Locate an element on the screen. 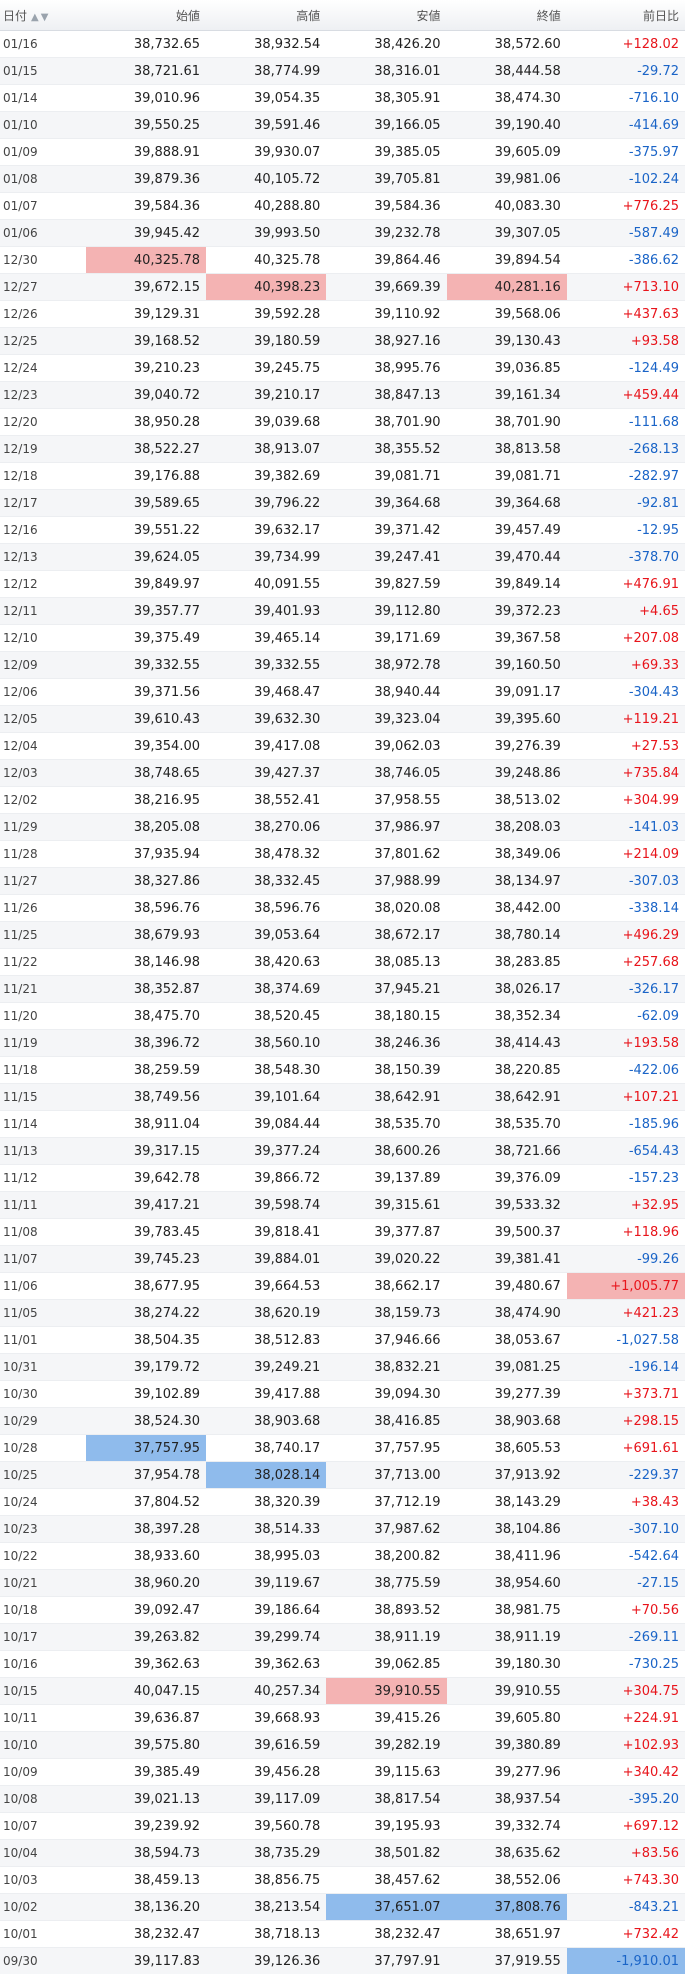 Image resolution: width=685 pixels, height=1974 pixels. low-cell: 38,775.59 is located at coordinates (386, 1583).